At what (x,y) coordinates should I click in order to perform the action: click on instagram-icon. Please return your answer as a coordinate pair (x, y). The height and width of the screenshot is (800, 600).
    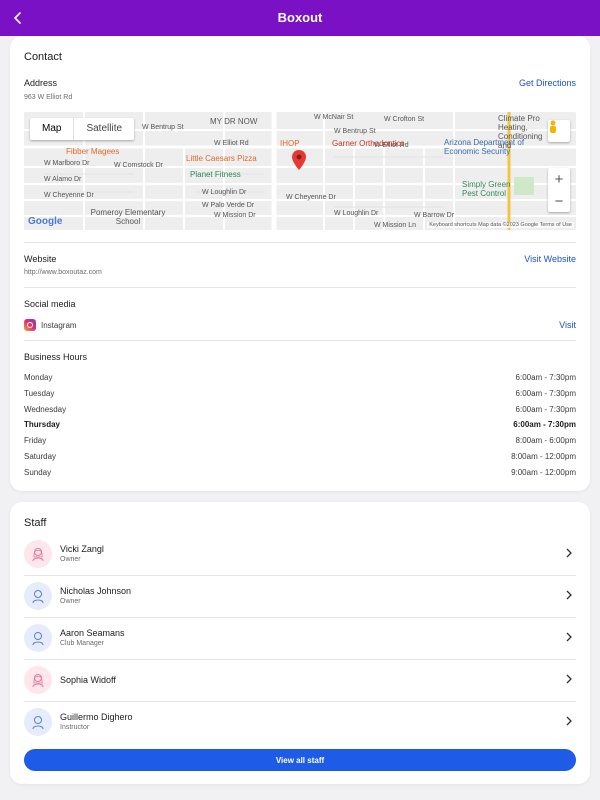
    Looking at the image, I should click on (30, 325).